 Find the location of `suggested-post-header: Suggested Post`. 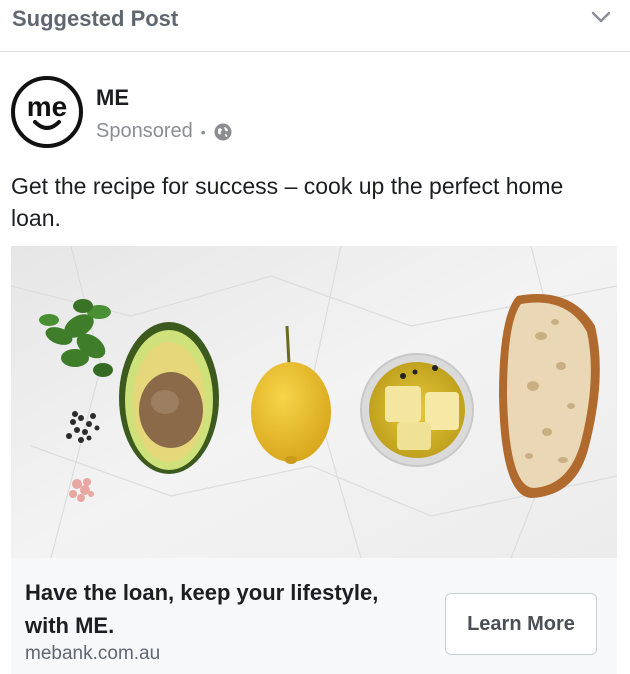

suggested-post-header: Suggested Post is located at coordinates (315, 26).